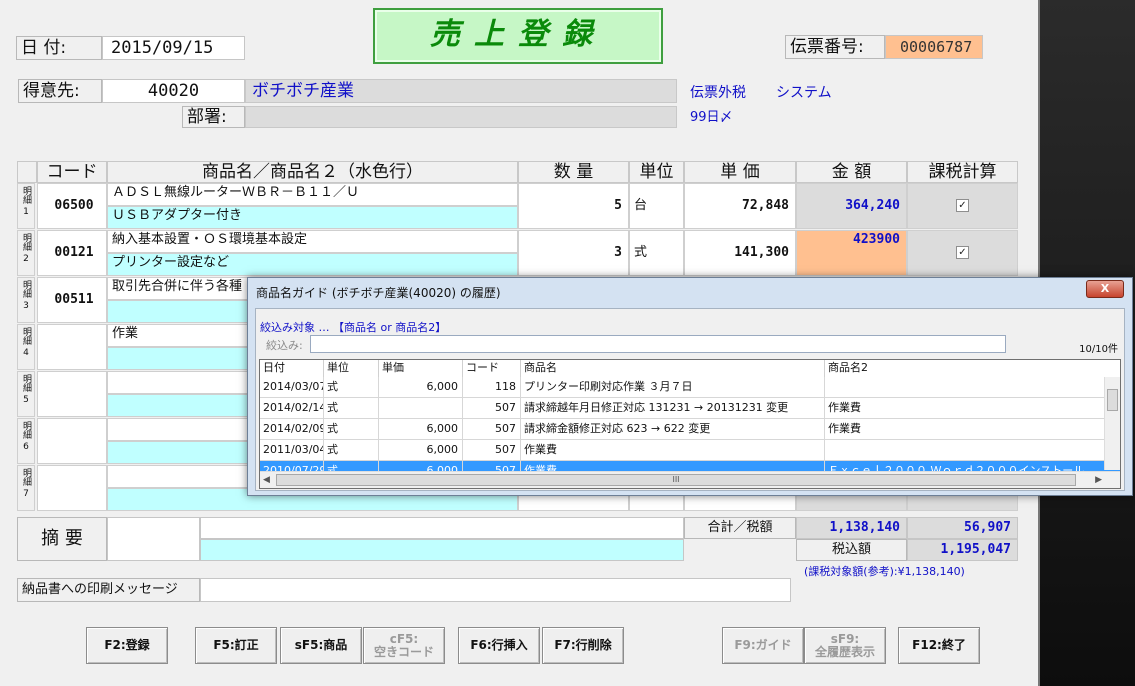  I want to click on department-field, so click(461, 117).